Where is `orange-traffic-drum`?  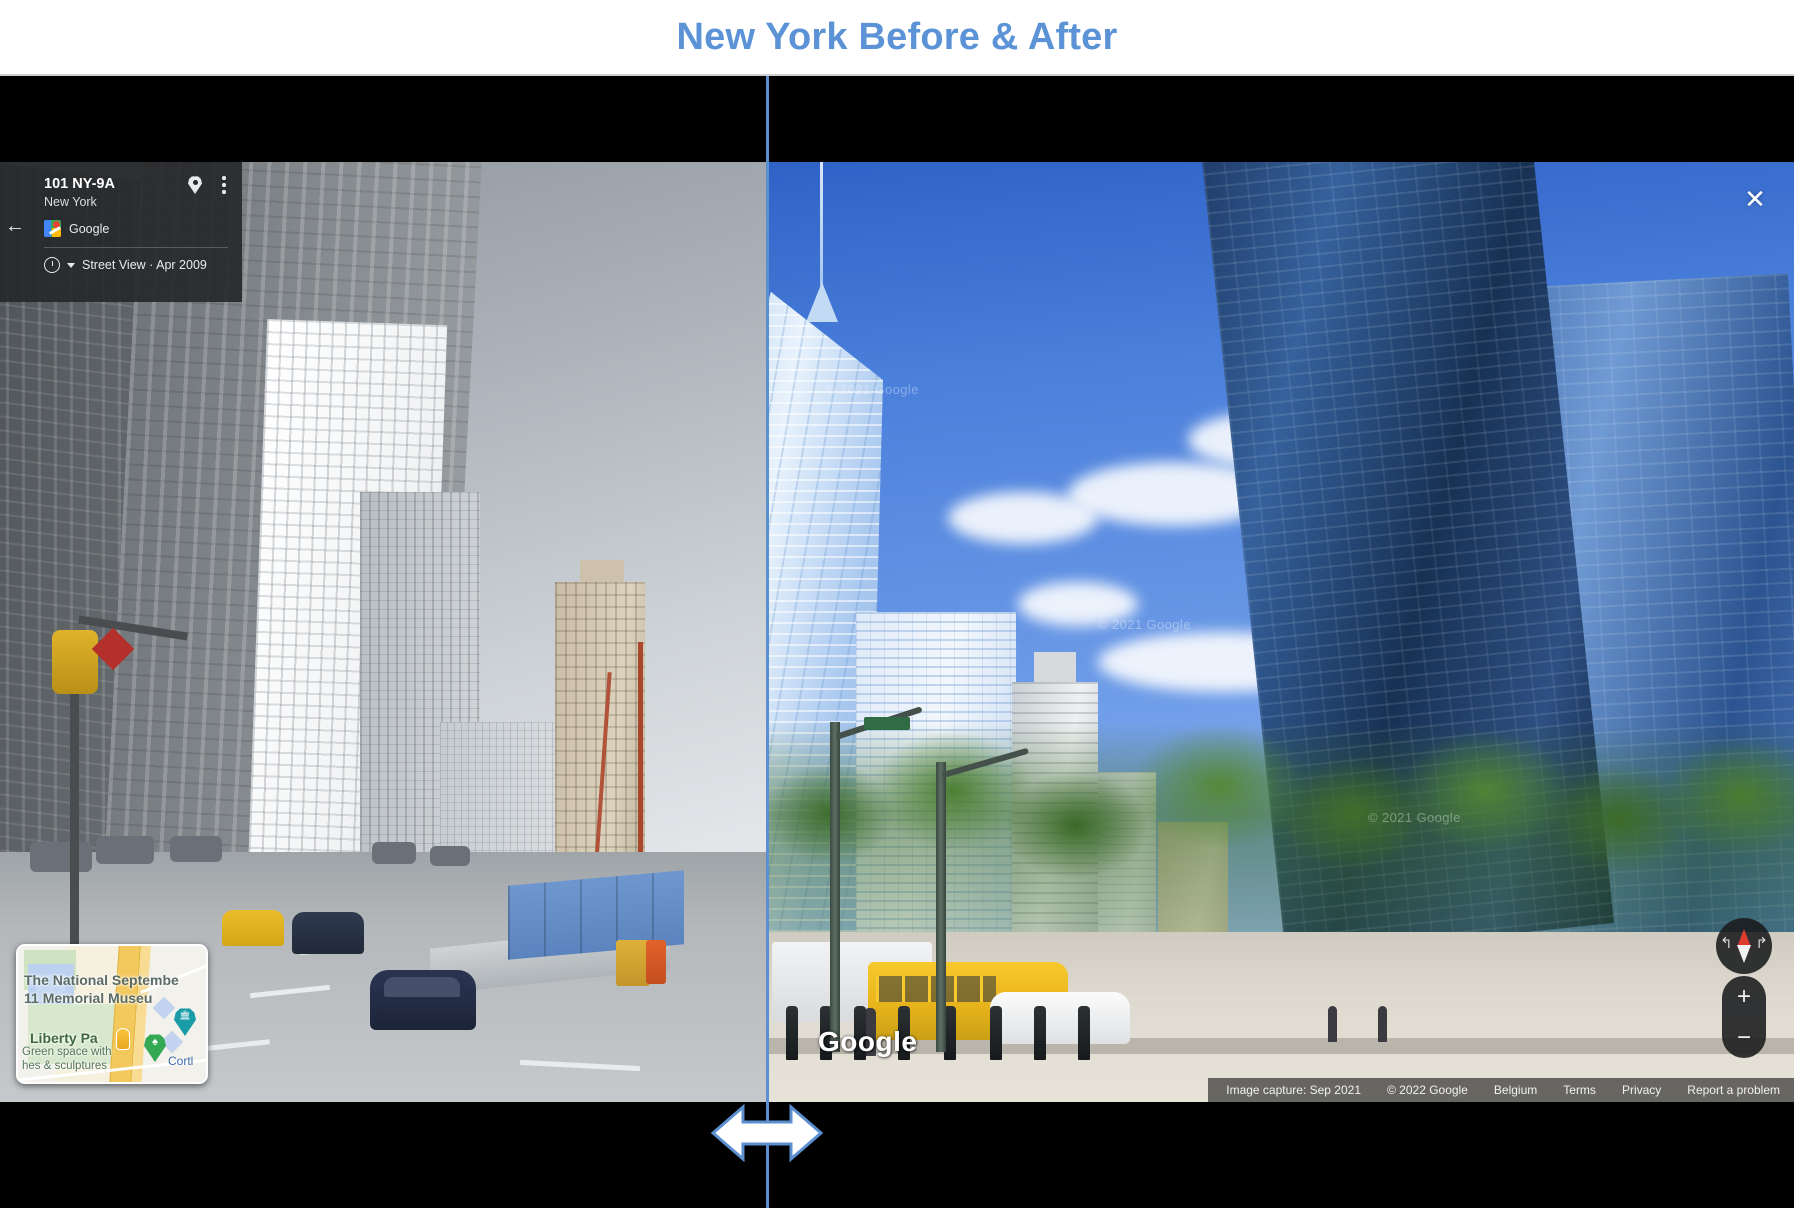 orange-traffic-drum is located at coordinates (656, 962).